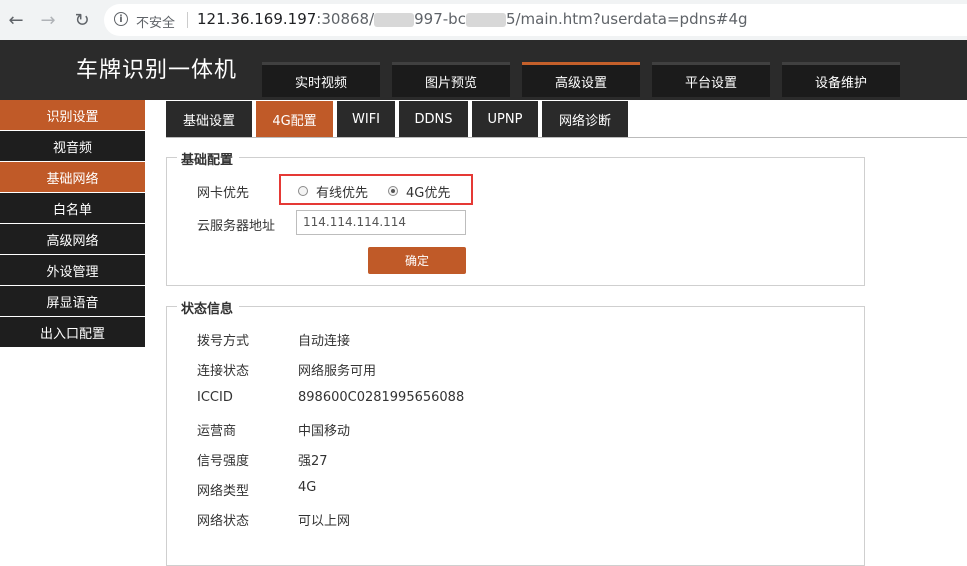 Image resolution: width=967 pixels, height=566 pixels. What do you see at coordinates (236, 226) in the screenshot?
I see `cloud-server-label: 云服务器地址` at bounding box center [236, 226].